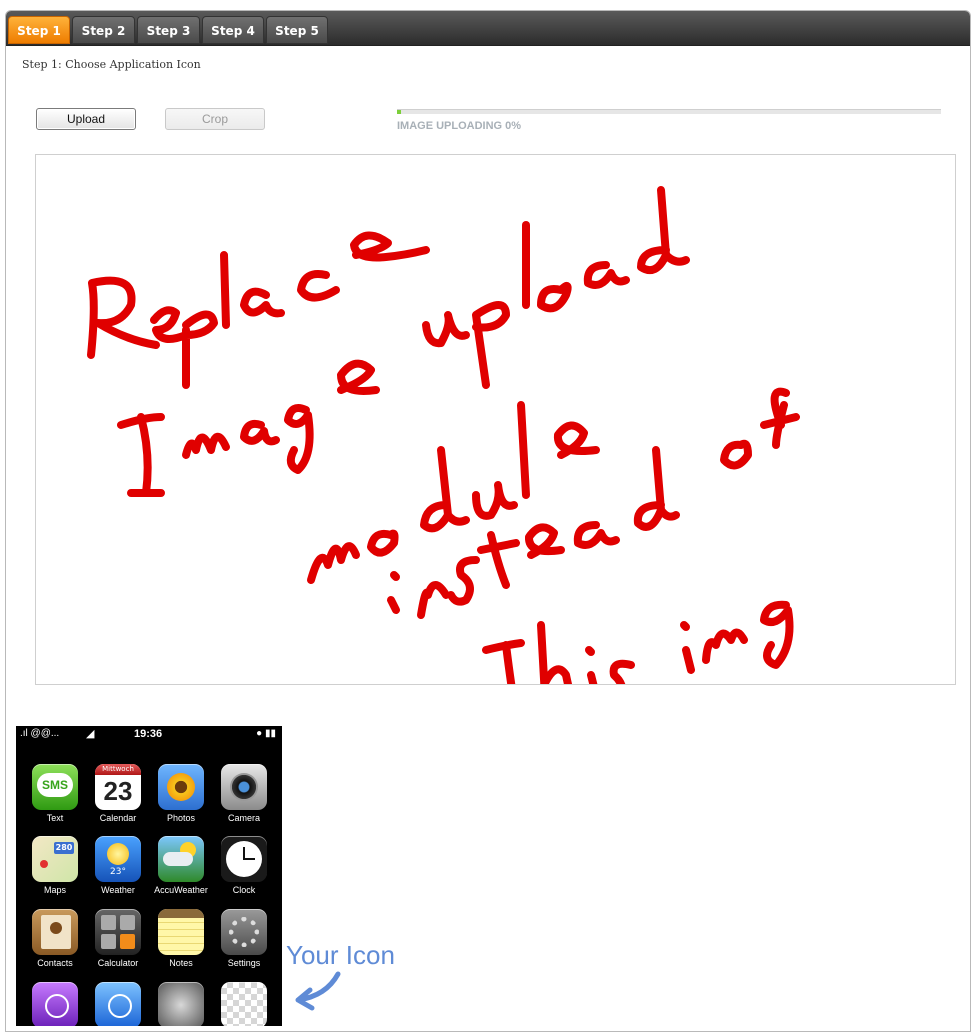 Image resolution: width=973 pixels, height=1032 pixels. What do you see at coordinates (488, 28) in the screenshot?
I see `step-tab-bar: Step 1 Step 2 Step 3 Step 4 Step 5` at bounding box center [488, 28].